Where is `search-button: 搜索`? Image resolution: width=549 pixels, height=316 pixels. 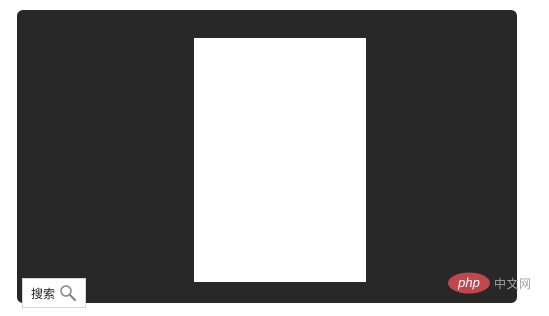 search-button: 搜索 is located at coordinates (54, 293).